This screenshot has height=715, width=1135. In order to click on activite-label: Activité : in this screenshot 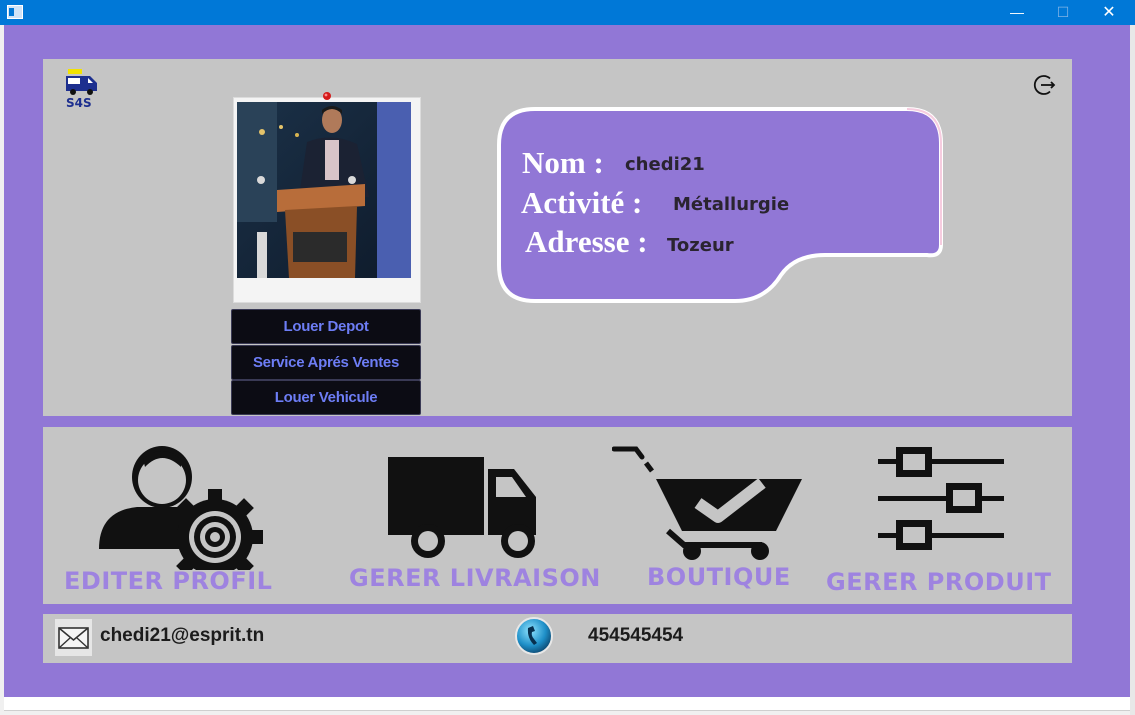, I will do `click(582, 202)`.